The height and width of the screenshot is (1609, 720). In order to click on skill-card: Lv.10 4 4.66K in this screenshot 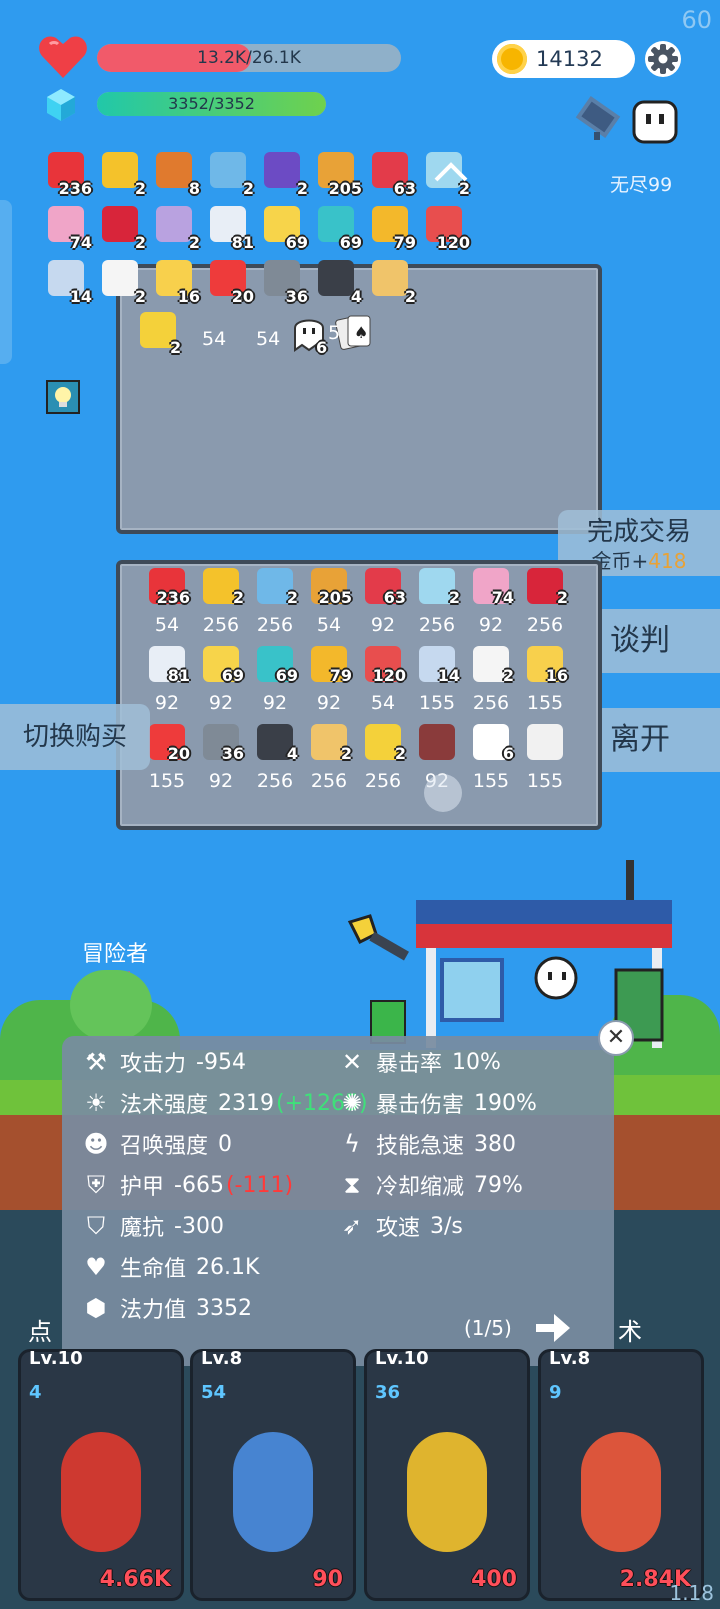, I will do `click(101, 1474)`.